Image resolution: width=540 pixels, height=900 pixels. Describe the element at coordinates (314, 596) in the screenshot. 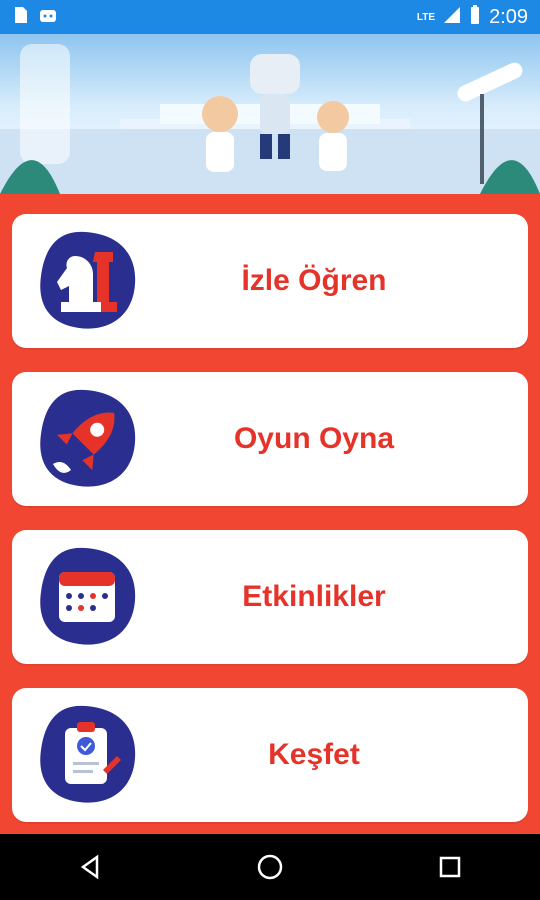

I see `menu-label-activities: Etkinlikler` at that location.